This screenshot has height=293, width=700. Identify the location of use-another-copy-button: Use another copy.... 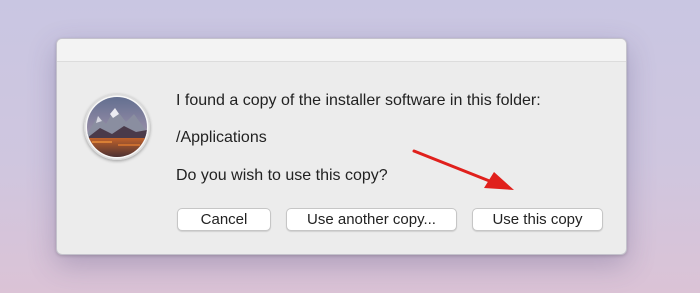
(371, 219).